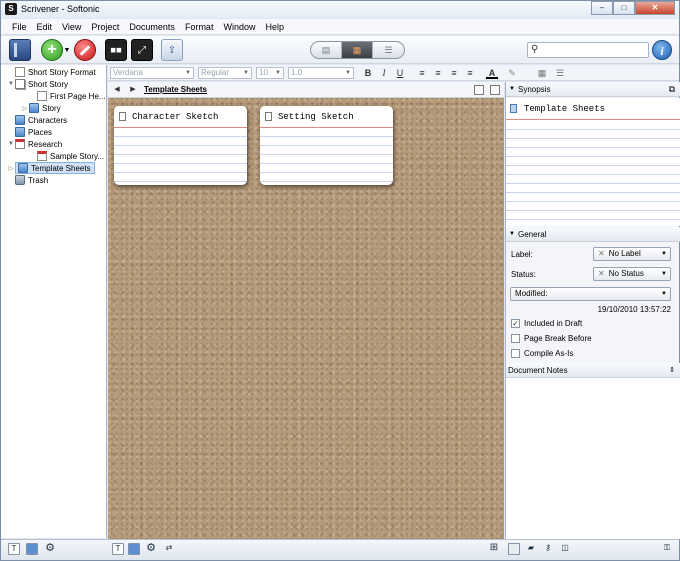  I want to click on included-in-draft-checkbox: ✓ Included in Draft, so click(546, 323).